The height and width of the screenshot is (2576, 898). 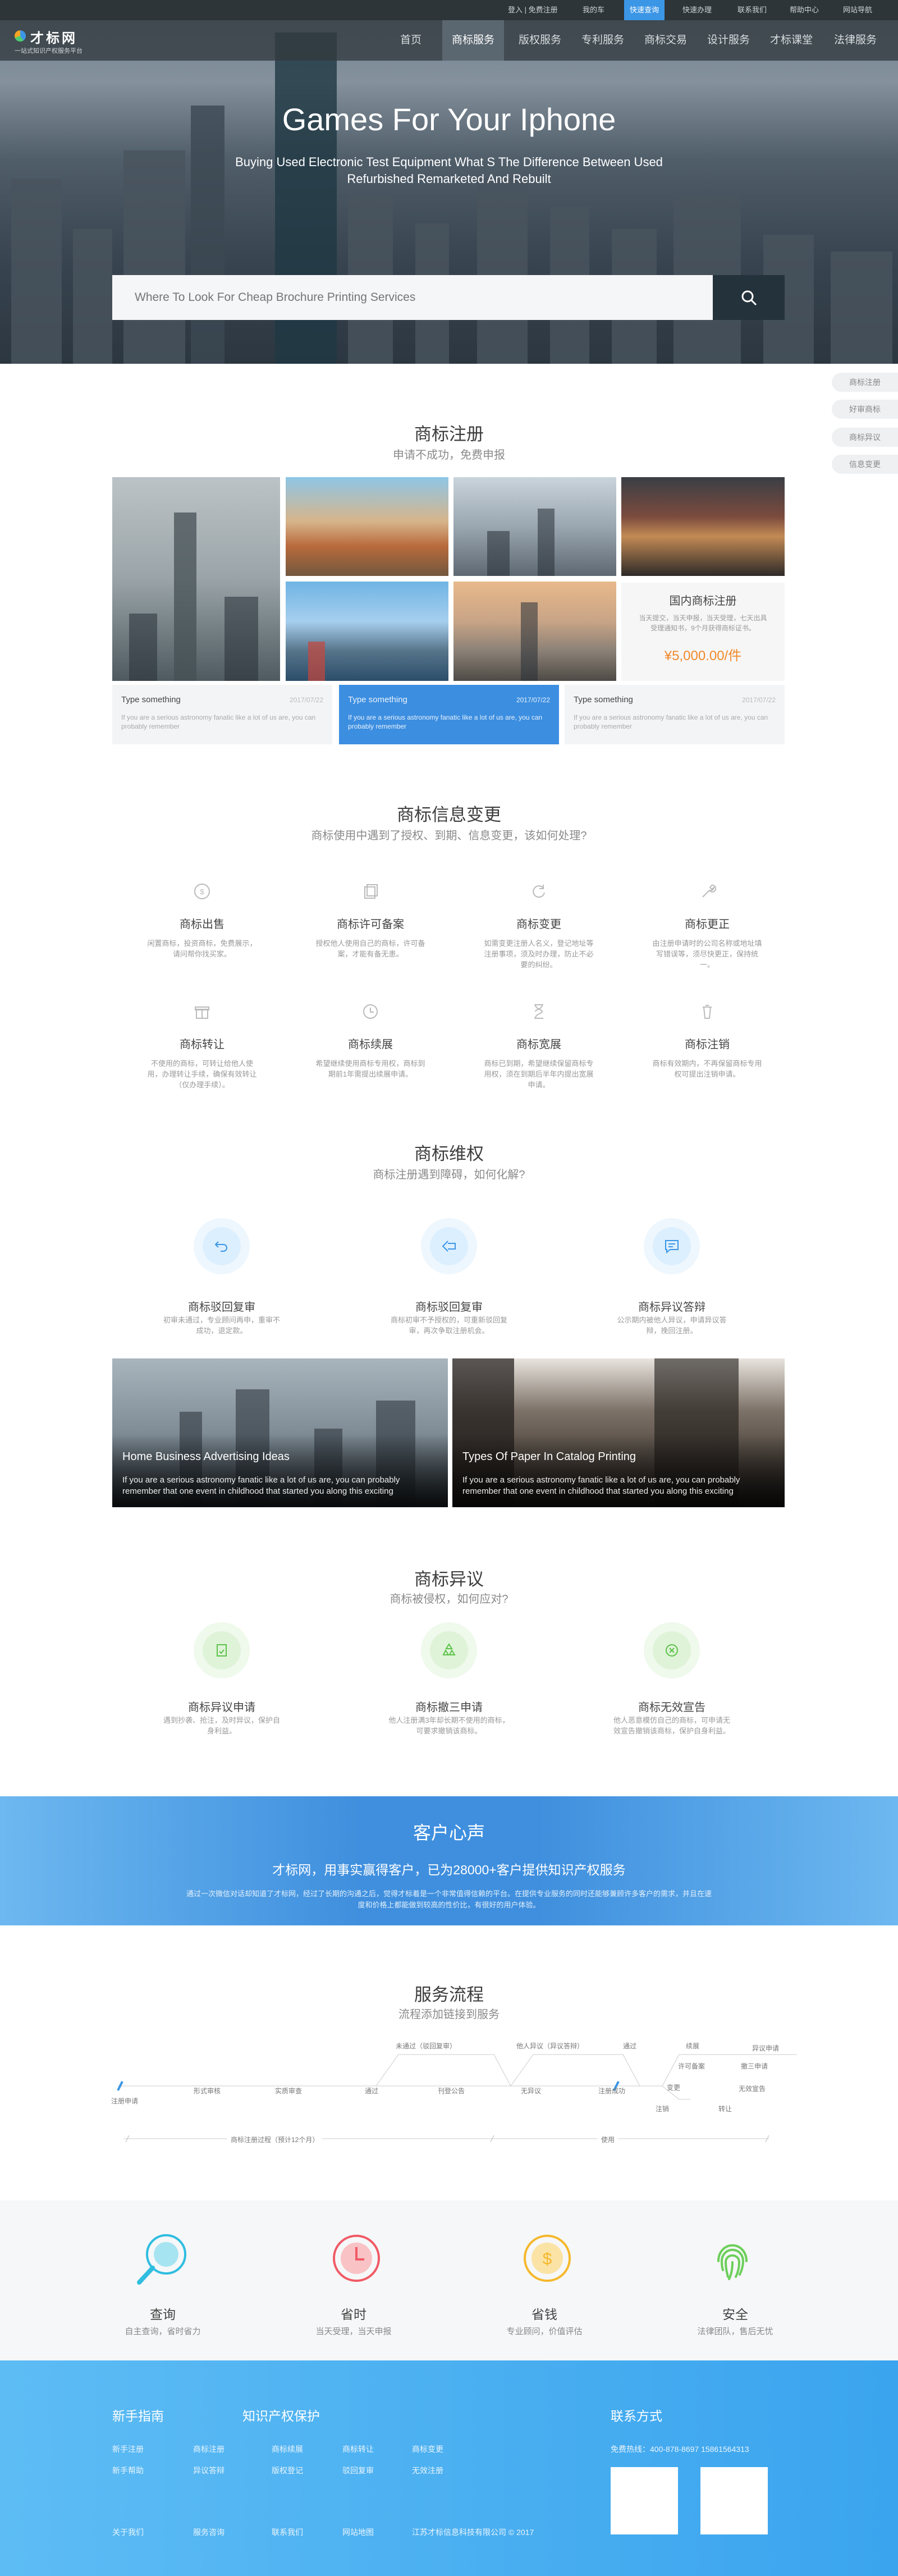 I want to click on service-desc: 商标有效期内，不再保留商标专用权可提出注销申请。, so click(x=707, y=1068).